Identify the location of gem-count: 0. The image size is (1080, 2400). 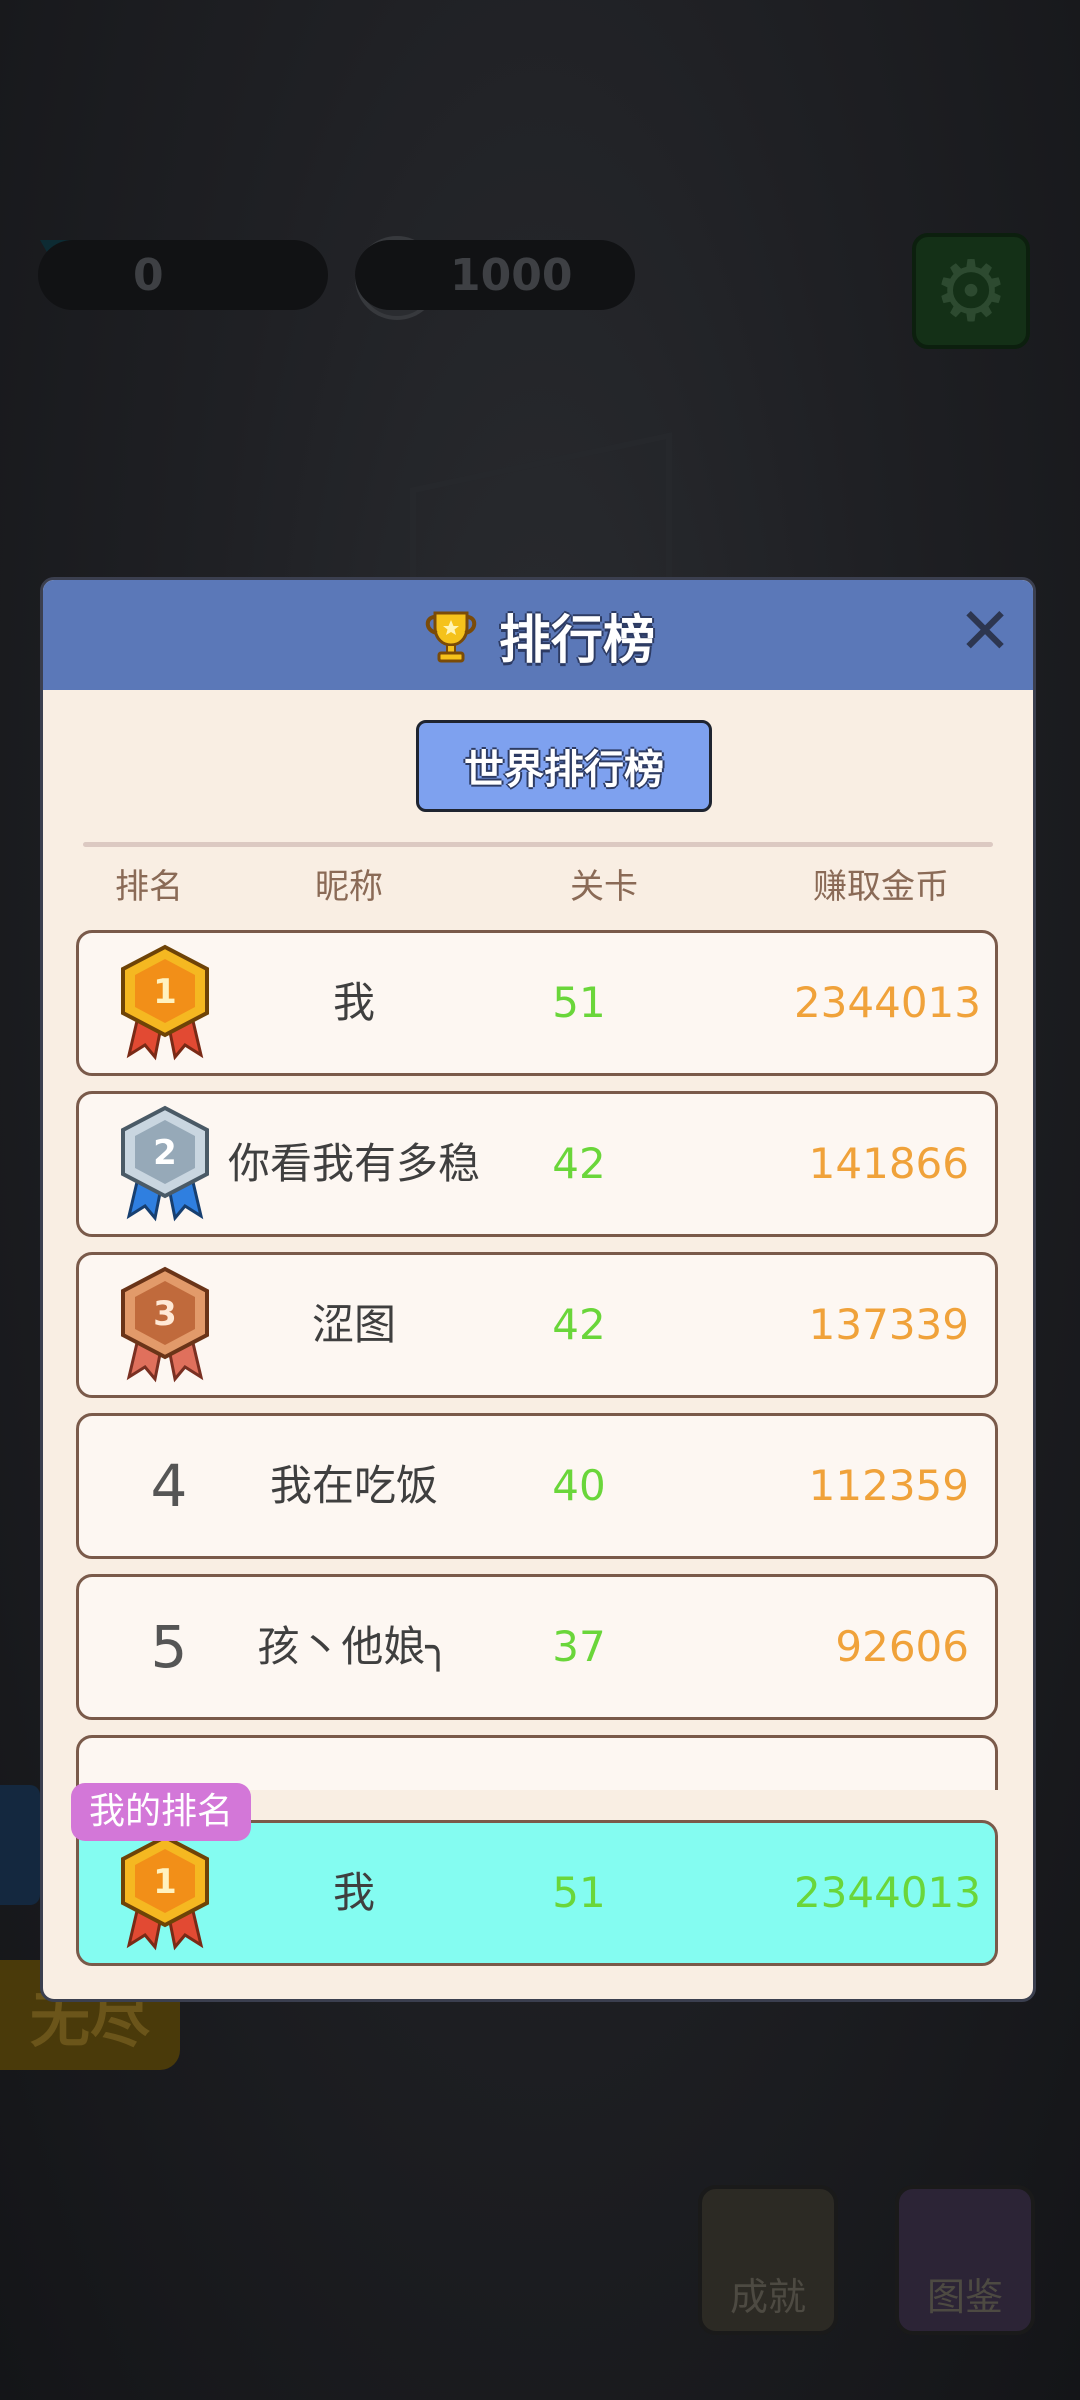
(148, 275).